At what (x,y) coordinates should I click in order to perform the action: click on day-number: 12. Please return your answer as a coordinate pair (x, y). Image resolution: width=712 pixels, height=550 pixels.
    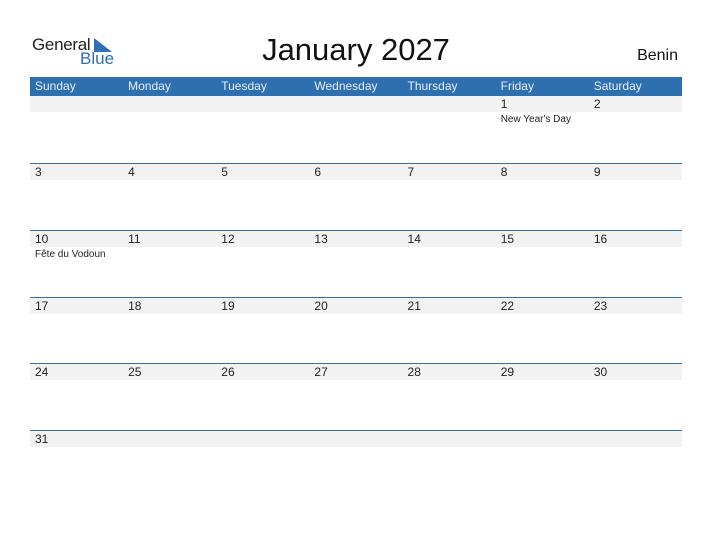
    Looking at the image, I should click on (228, 239).